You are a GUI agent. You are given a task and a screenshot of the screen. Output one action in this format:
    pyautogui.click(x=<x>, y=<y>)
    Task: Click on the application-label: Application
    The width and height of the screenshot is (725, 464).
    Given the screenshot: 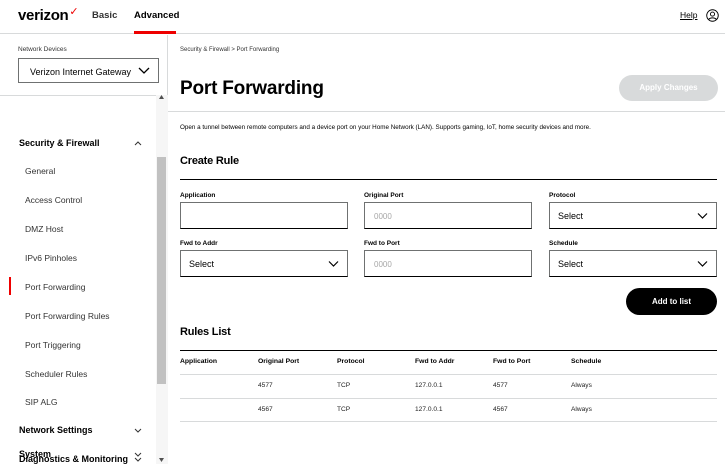 What is the action you would take?
    pyautogui.click(x=198, y=195)
    